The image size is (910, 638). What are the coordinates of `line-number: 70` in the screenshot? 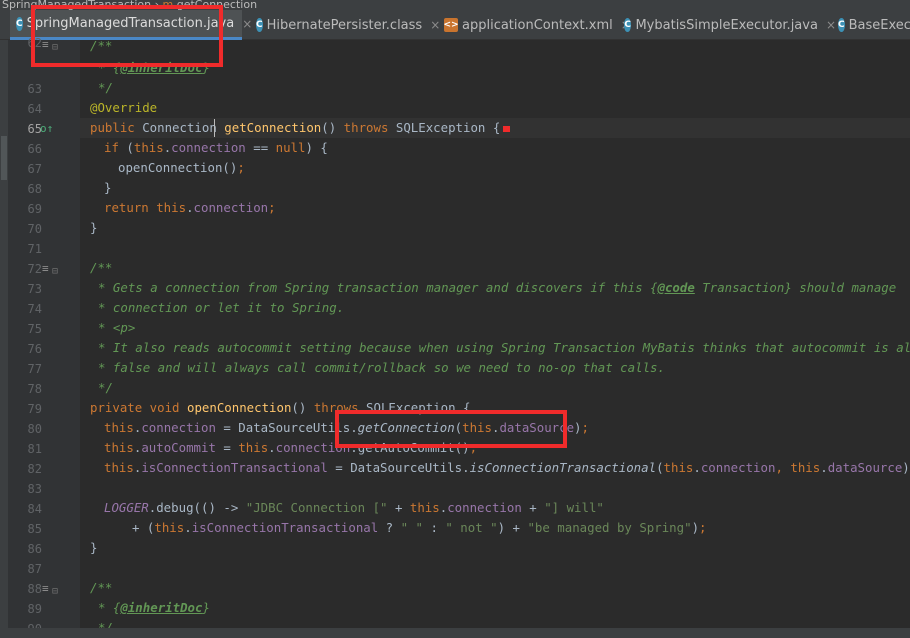 It's located at (34, 229).